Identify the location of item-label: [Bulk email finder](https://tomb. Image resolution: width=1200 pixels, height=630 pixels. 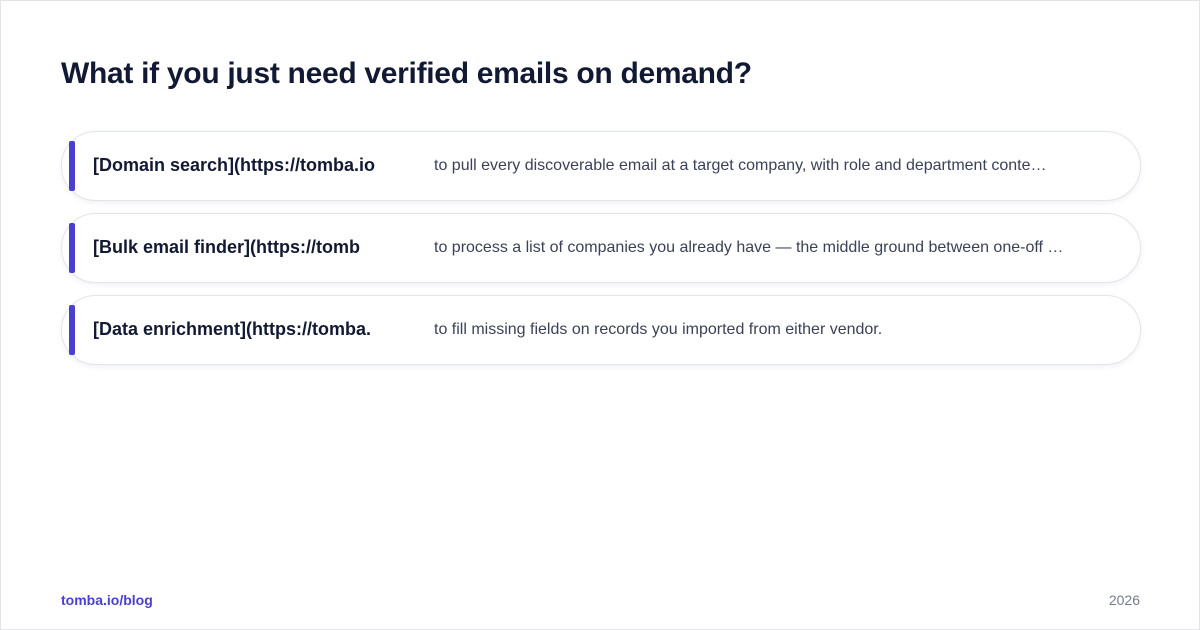
(243, 247).